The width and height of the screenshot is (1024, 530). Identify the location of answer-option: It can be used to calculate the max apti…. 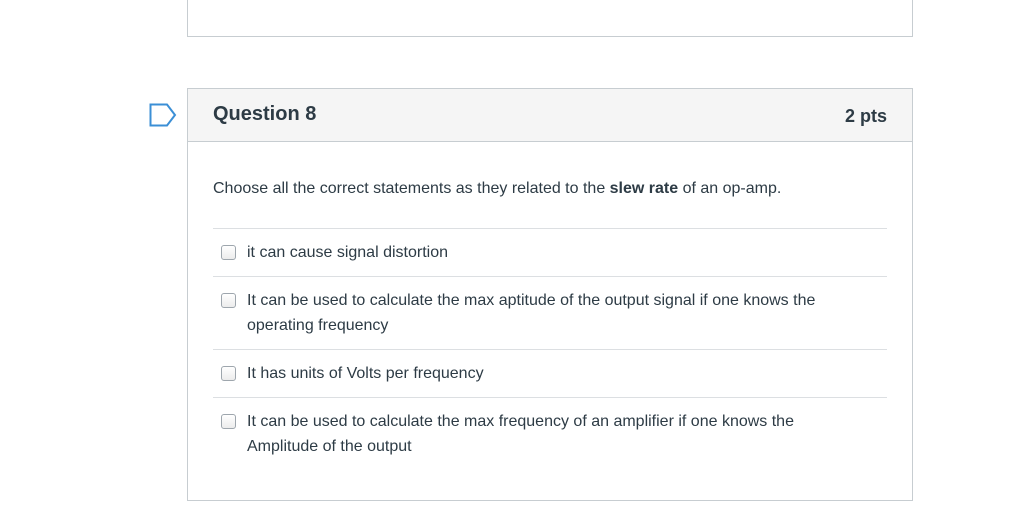
(550, 313).